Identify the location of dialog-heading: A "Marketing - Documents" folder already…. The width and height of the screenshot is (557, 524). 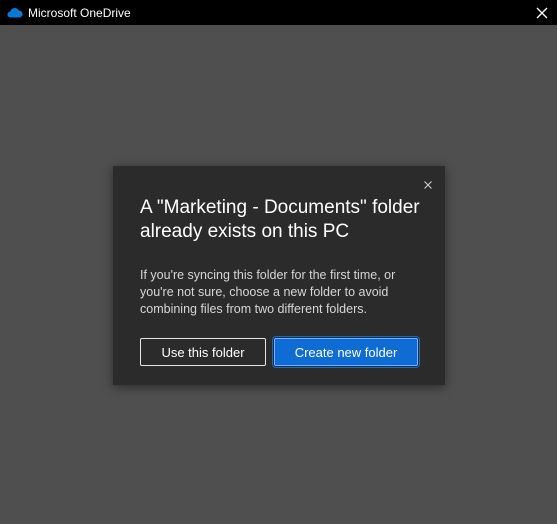
(280, 219).